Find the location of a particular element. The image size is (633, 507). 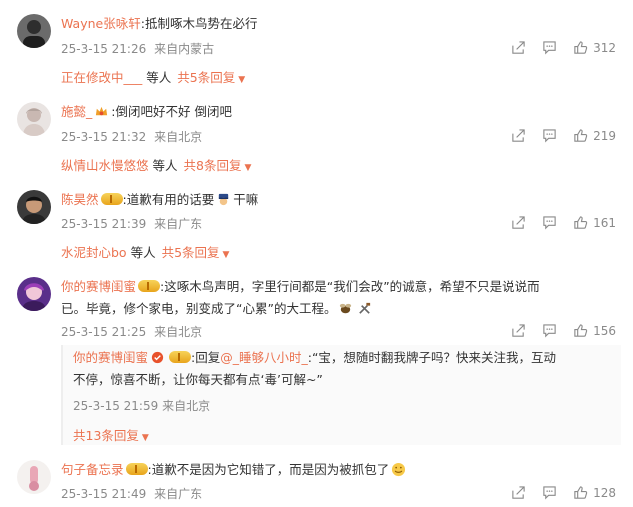

replies-summary: 水泥封心bo 等人 共5条回复 ▼ is located at coordinates (145, 251).